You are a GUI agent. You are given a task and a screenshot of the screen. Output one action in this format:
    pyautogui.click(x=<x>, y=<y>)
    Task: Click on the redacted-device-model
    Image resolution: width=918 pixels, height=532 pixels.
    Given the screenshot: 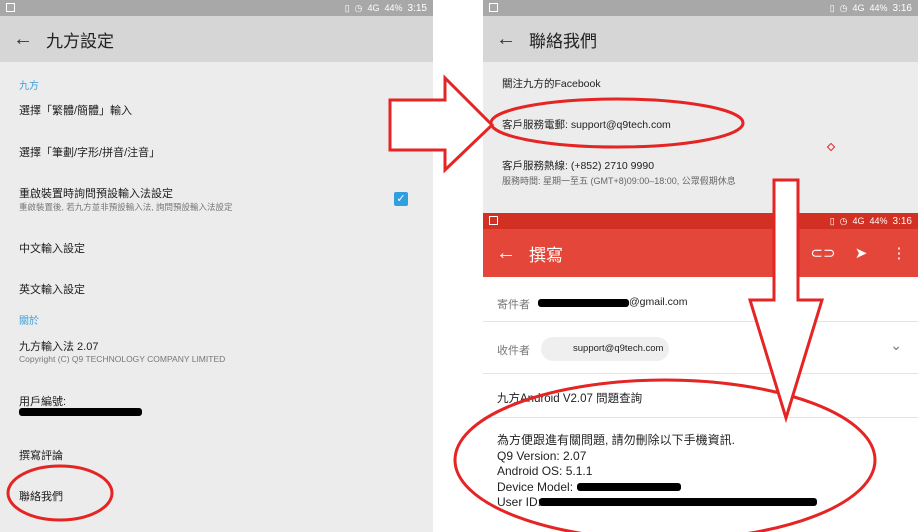 What is the action you would take?
    pyautogui.click(x=629, y=487)
    